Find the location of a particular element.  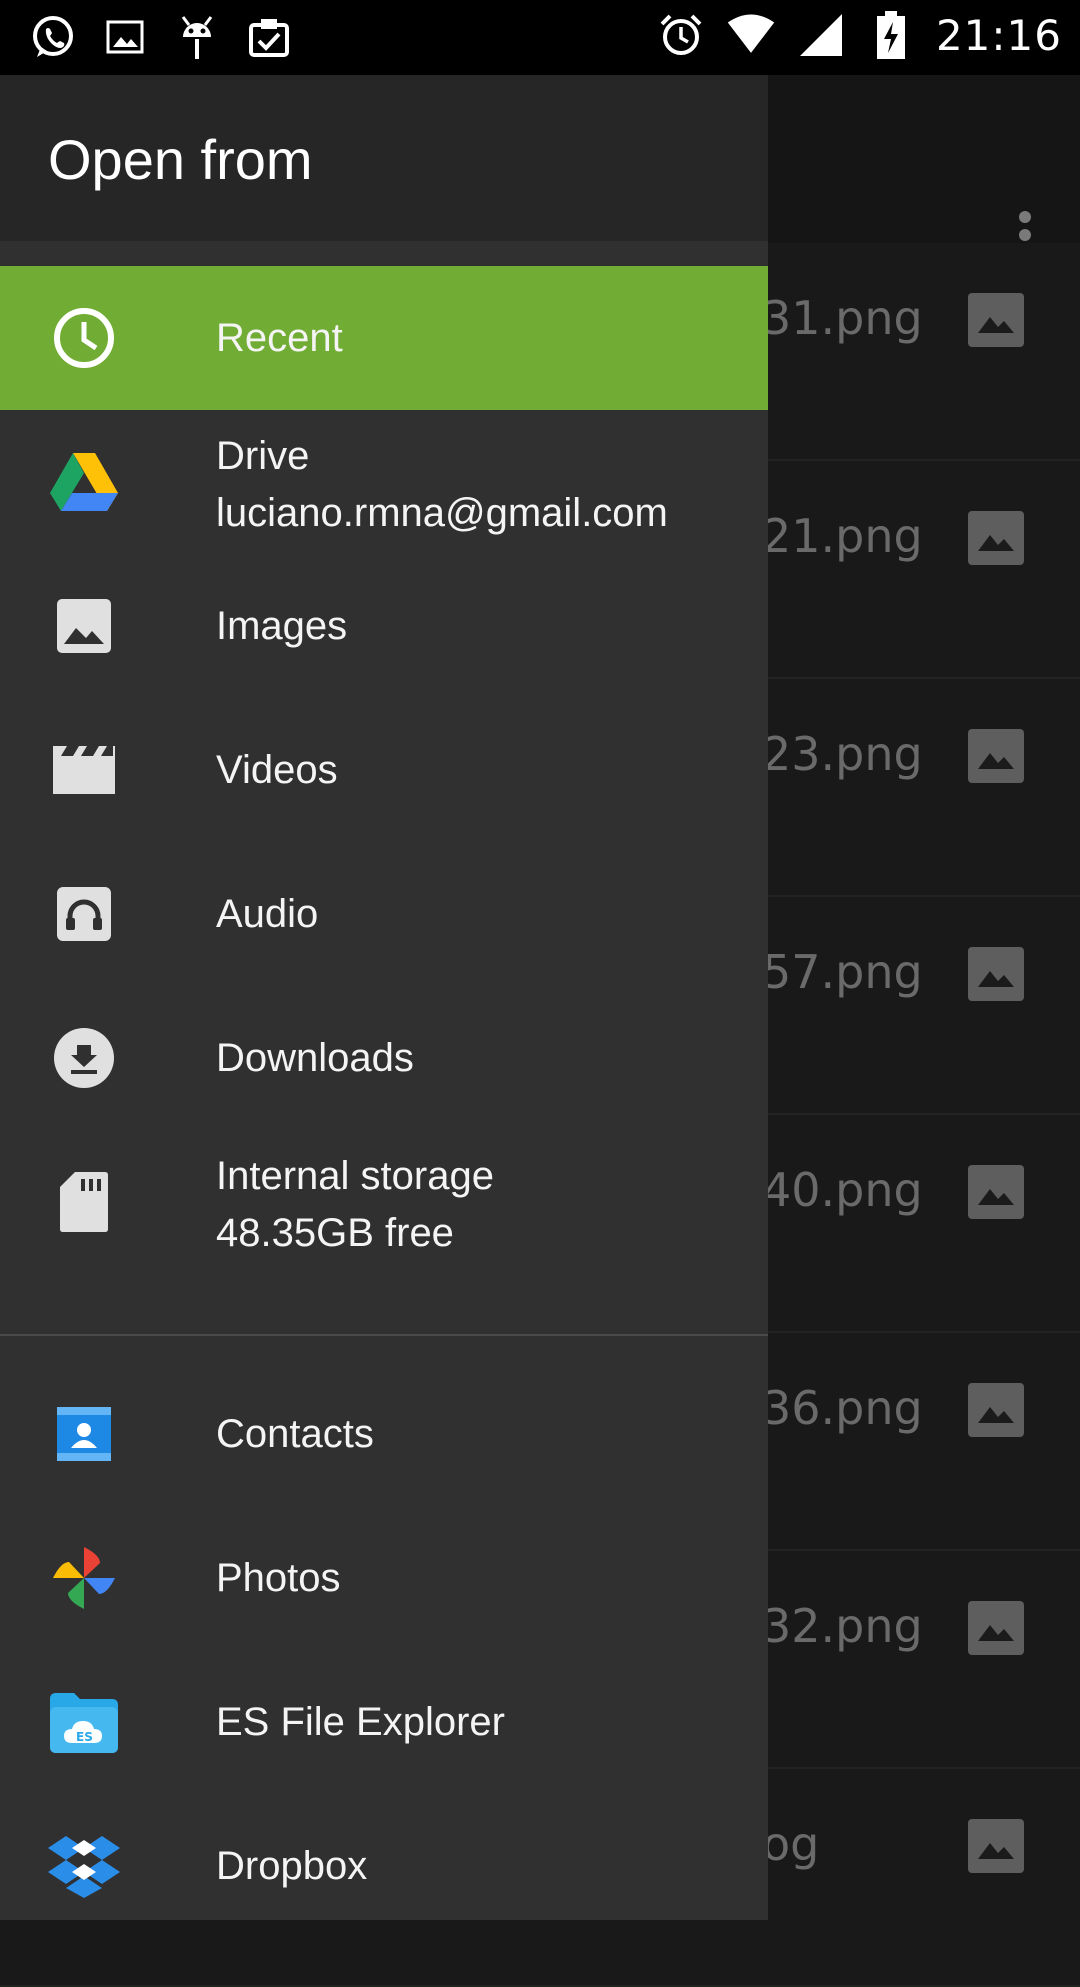

file-name: 32.png is located at coordinates (842, 1626).